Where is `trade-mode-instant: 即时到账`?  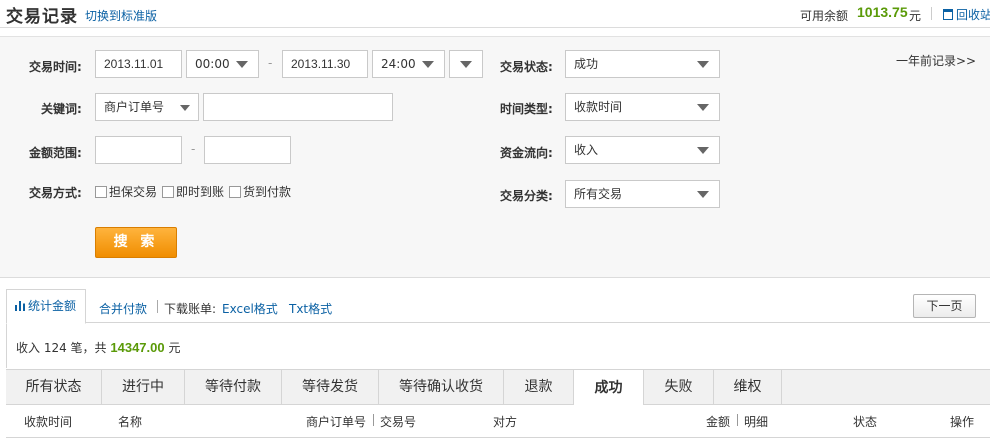
trade-mode-instant: 即时到账 is located at coordinates (193, 191).